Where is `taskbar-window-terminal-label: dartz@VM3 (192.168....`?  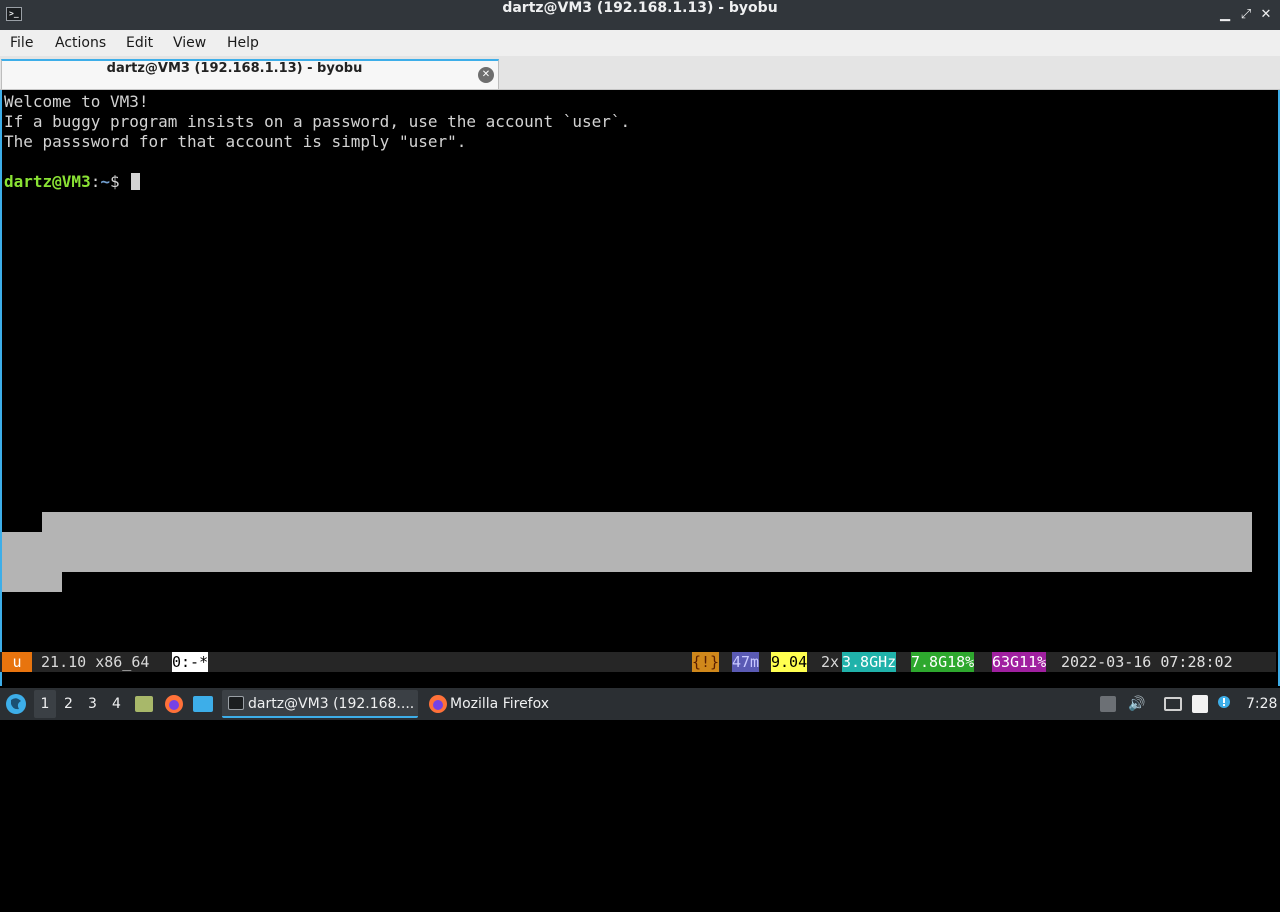
taskbar-window-terminal-label: dartz@VM3 (192.168.... is located at coordinates (331, 704).